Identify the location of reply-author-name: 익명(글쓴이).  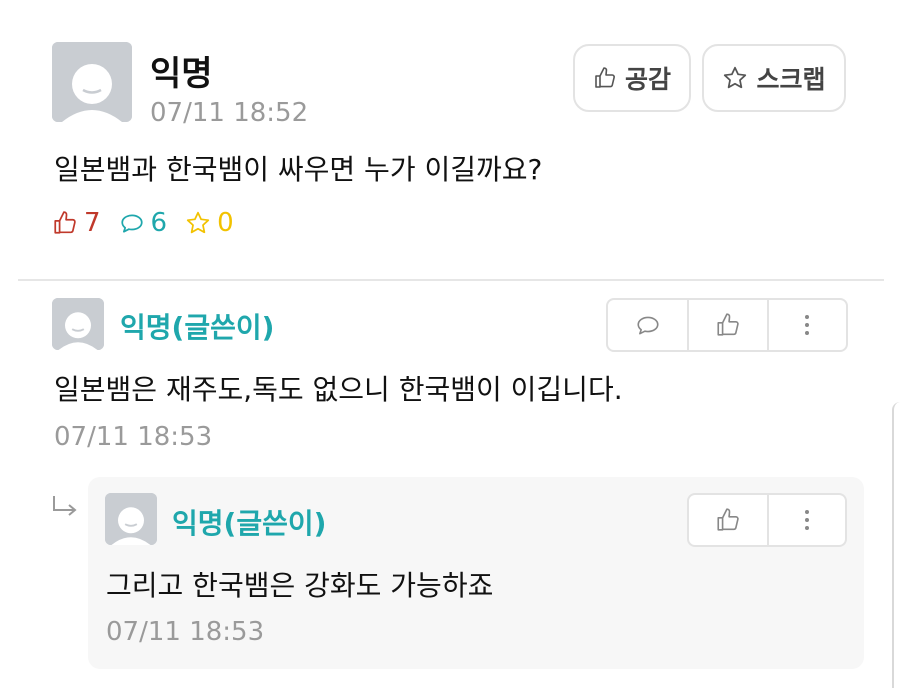
(249, 523).